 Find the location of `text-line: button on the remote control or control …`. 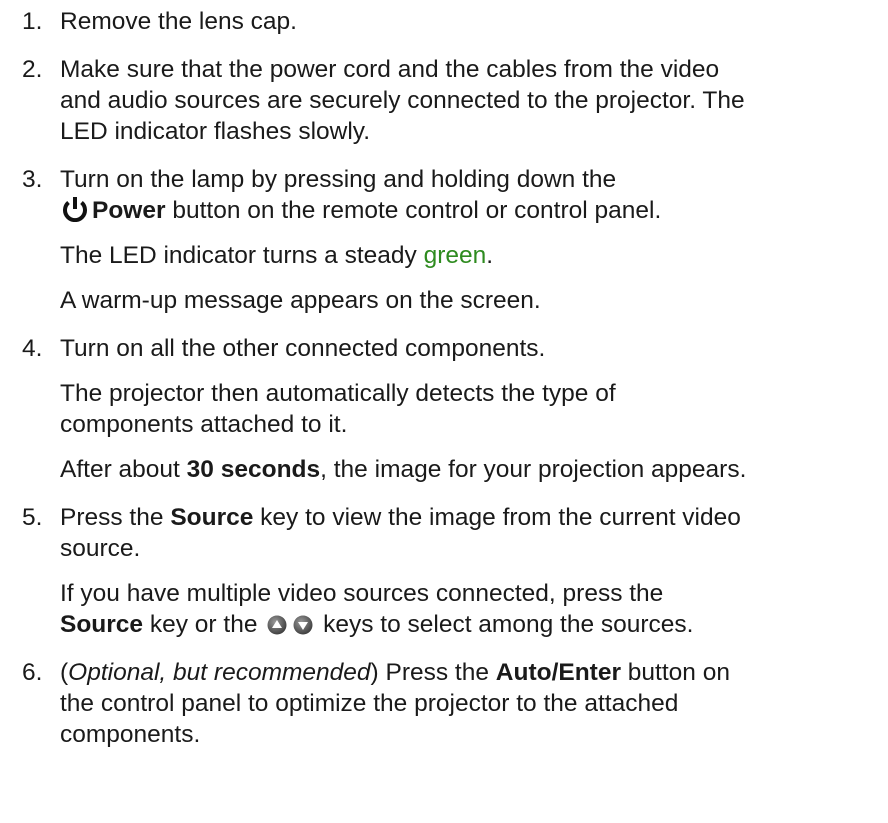

text-line: button on the remote control or control … is located at coordinates (413, 210).